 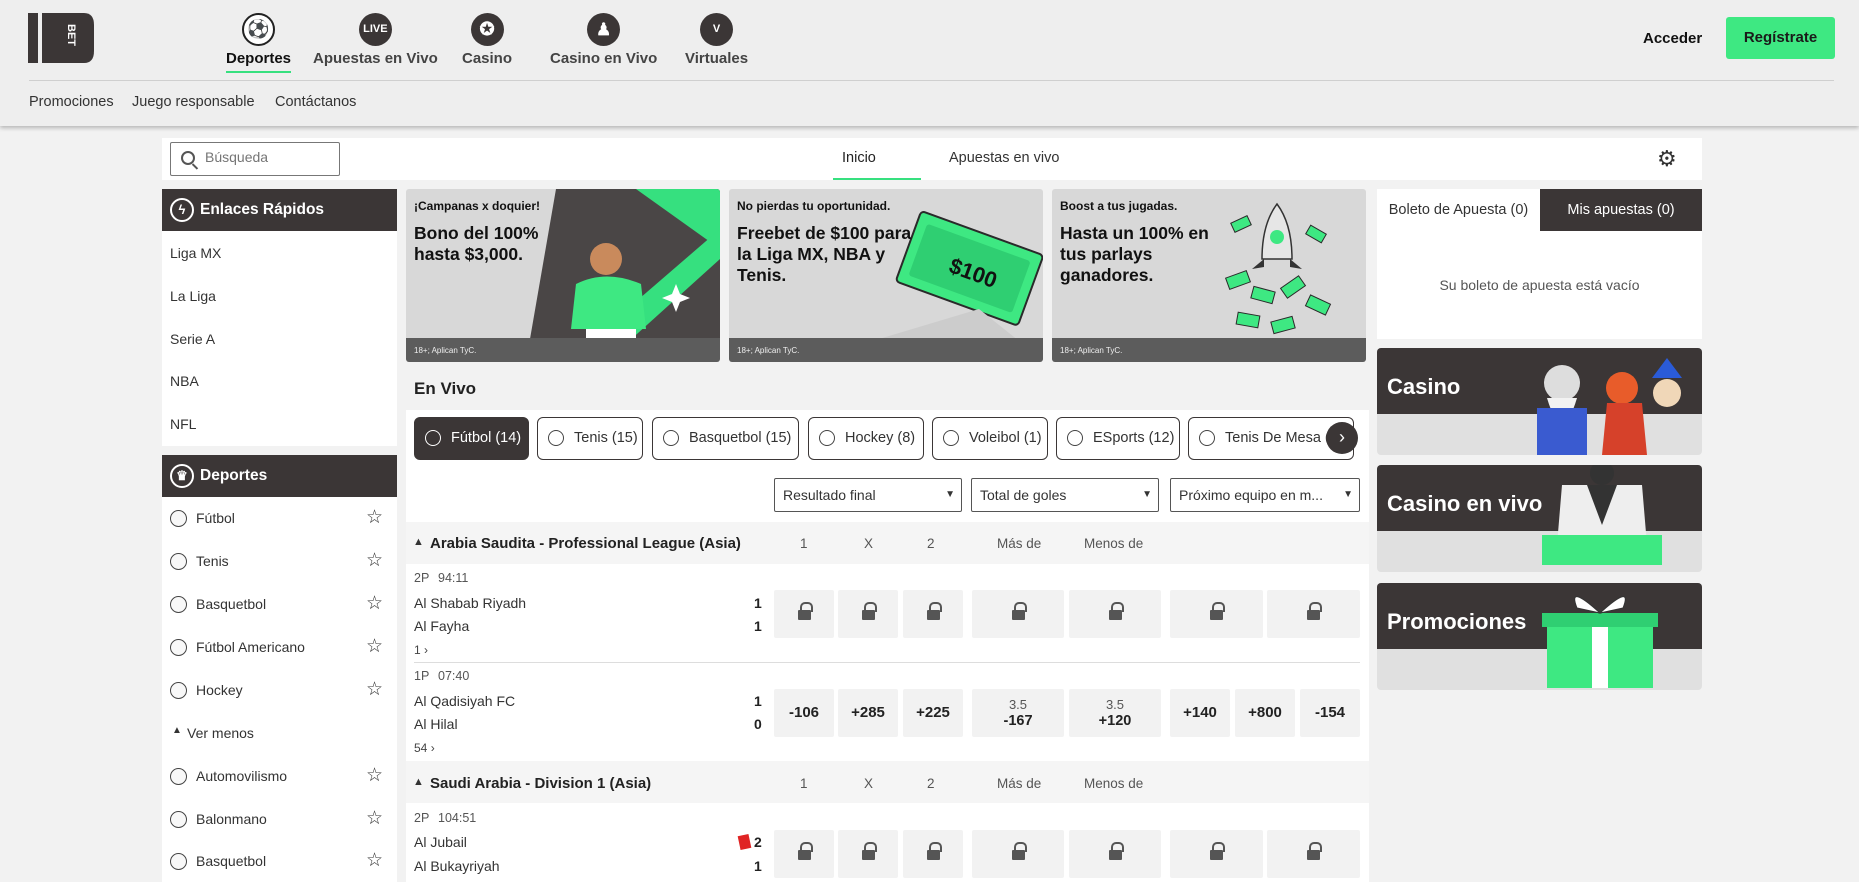 What do you see at coordinates (1539, 518) in the screenshot?
I see `promo-tile-casino-en-vivo: Casino en vivo` at bounding box center [1539, 518].